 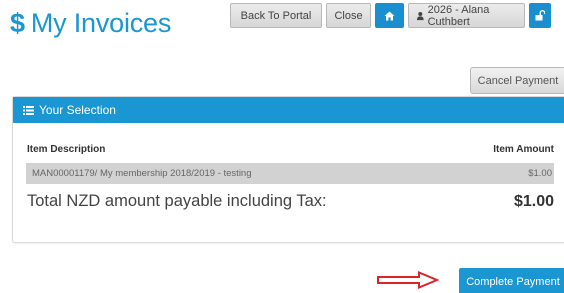 What do you see at coordinates (288, 110) in the screenshot?
I see `selection-panel-header: Your Selection` at bounding box center [288, 110].